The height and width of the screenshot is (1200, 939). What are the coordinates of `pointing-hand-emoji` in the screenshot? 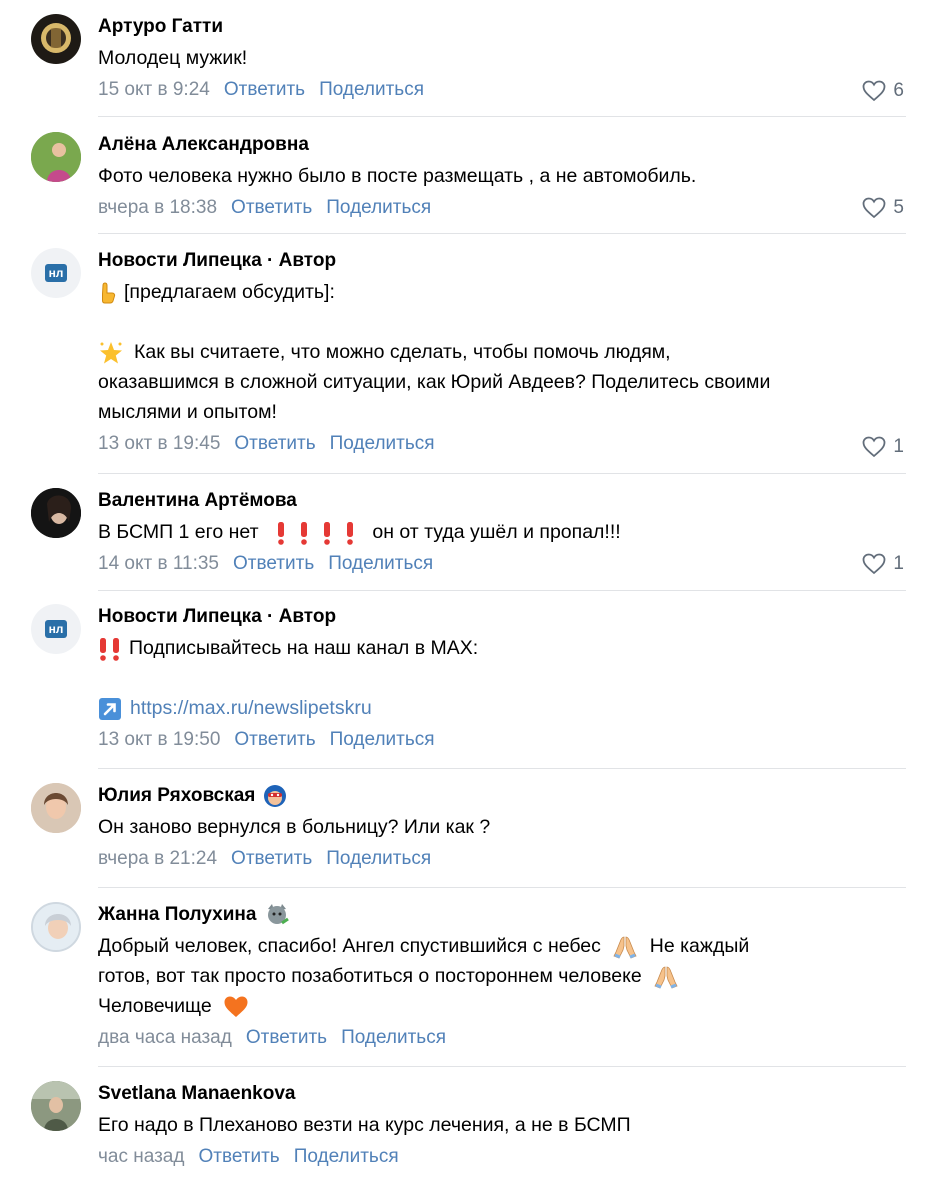 It's located at (109, 293).